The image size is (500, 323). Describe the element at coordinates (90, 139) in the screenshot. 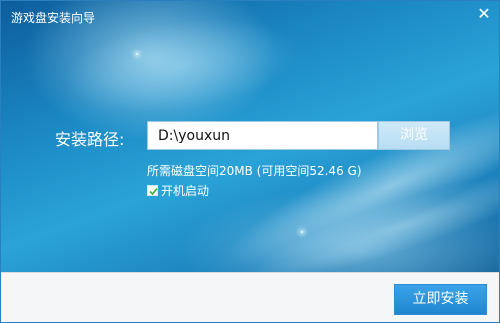

I see `install-path-label: 安装路径:` at that location.